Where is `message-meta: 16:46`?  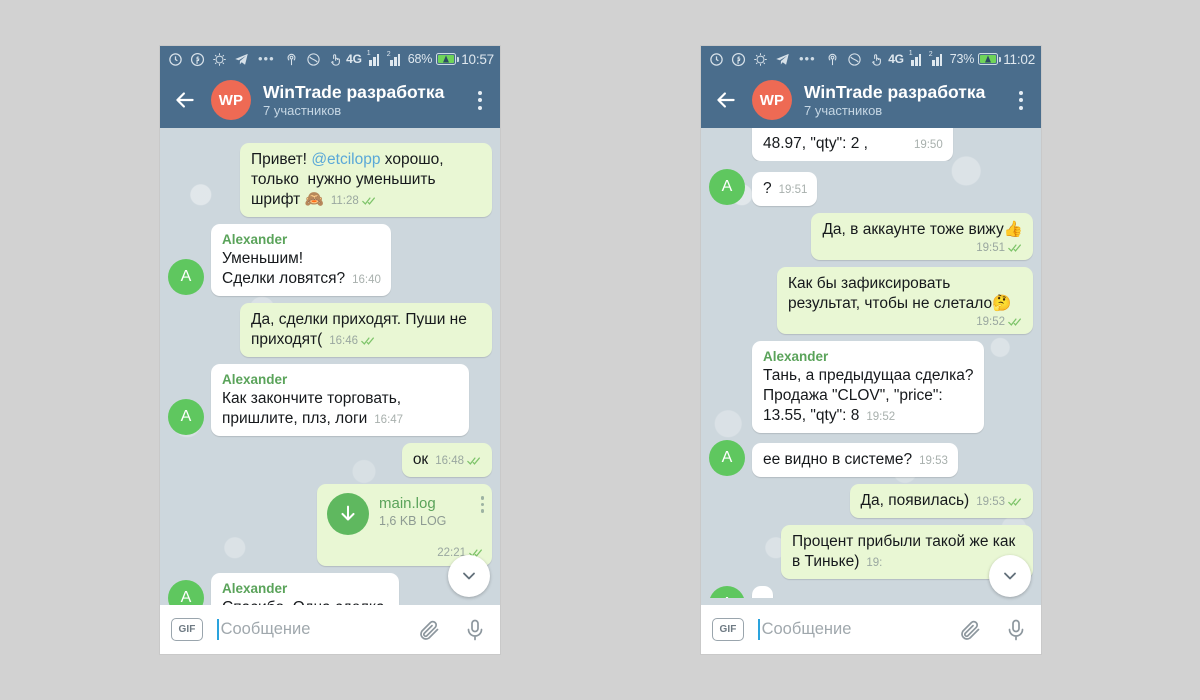
message-meta: 16:46 is located at coordinates (352, 341).